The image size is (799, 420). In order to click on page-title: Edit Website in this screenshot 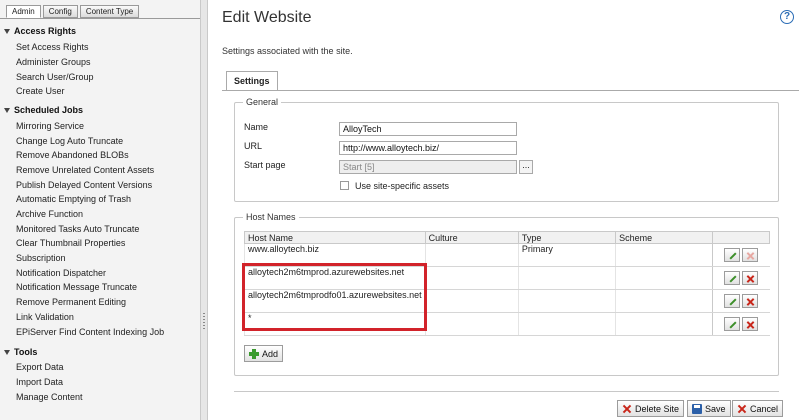, I will do `click(267, 17)`.